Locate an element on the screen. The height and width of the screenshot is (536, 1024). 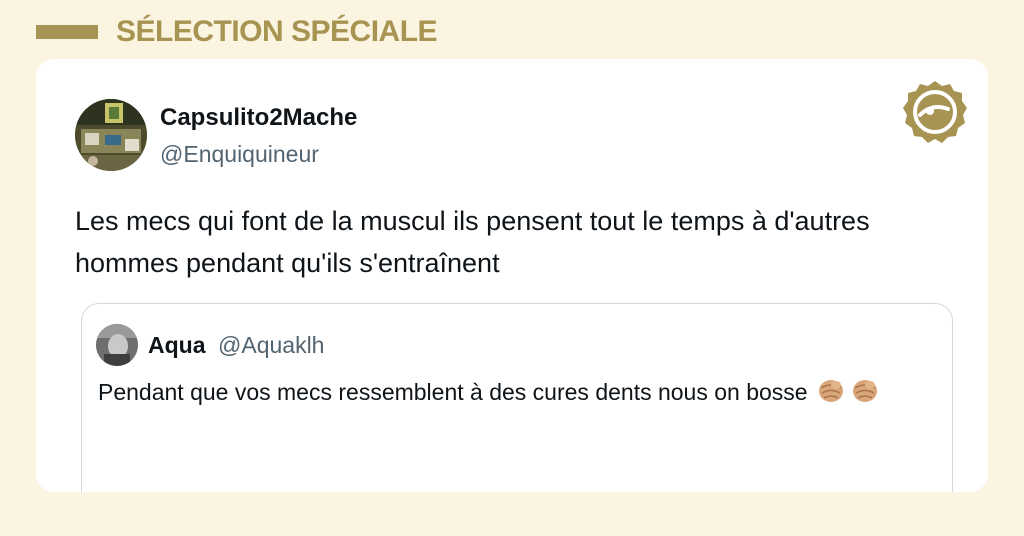
author-display-name: Capsulito2Mache is located at coordinates (258, 118).